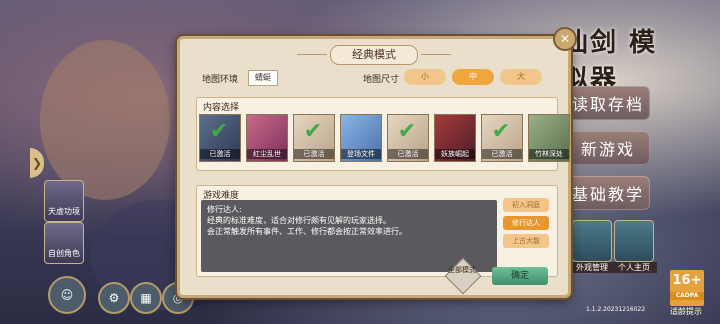 This screenshot has width=720, height=324. What do you see at coordinates (455, 138) in the screenshot?
I see `content-card: 妖族崛起` at bounding box center [455, 138].